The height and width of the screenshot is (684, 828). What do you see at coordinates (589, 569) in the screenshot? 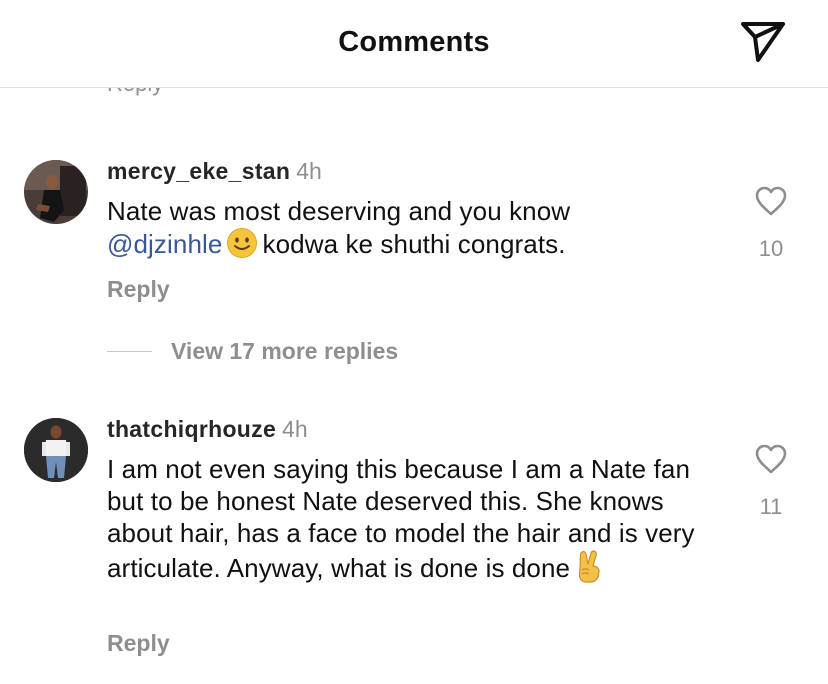
I see `victory-hand-icon` at bounding box center [589, 569].